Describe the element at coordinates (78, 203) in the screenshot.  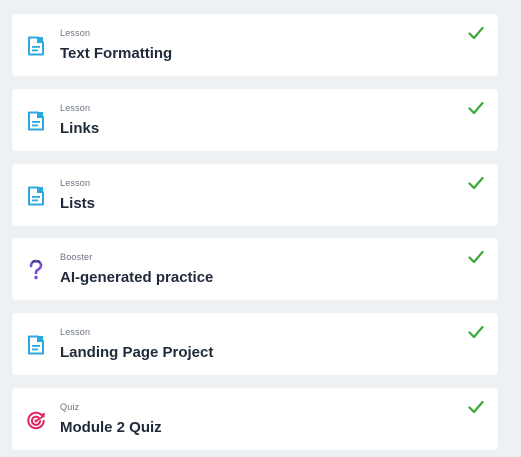
I see `item-title: Lists` at that location.